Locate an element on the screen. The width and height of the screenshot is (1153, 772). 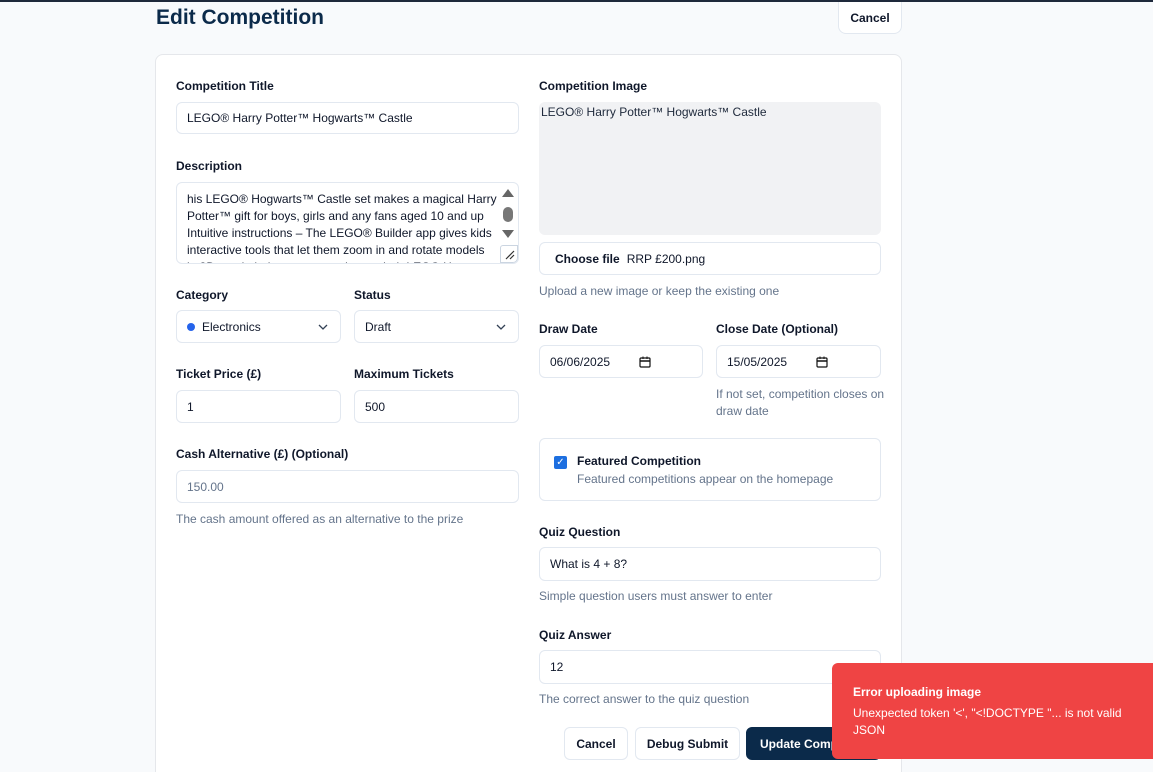
toast-title: Error uploading image is located at coordinates (917, 692).